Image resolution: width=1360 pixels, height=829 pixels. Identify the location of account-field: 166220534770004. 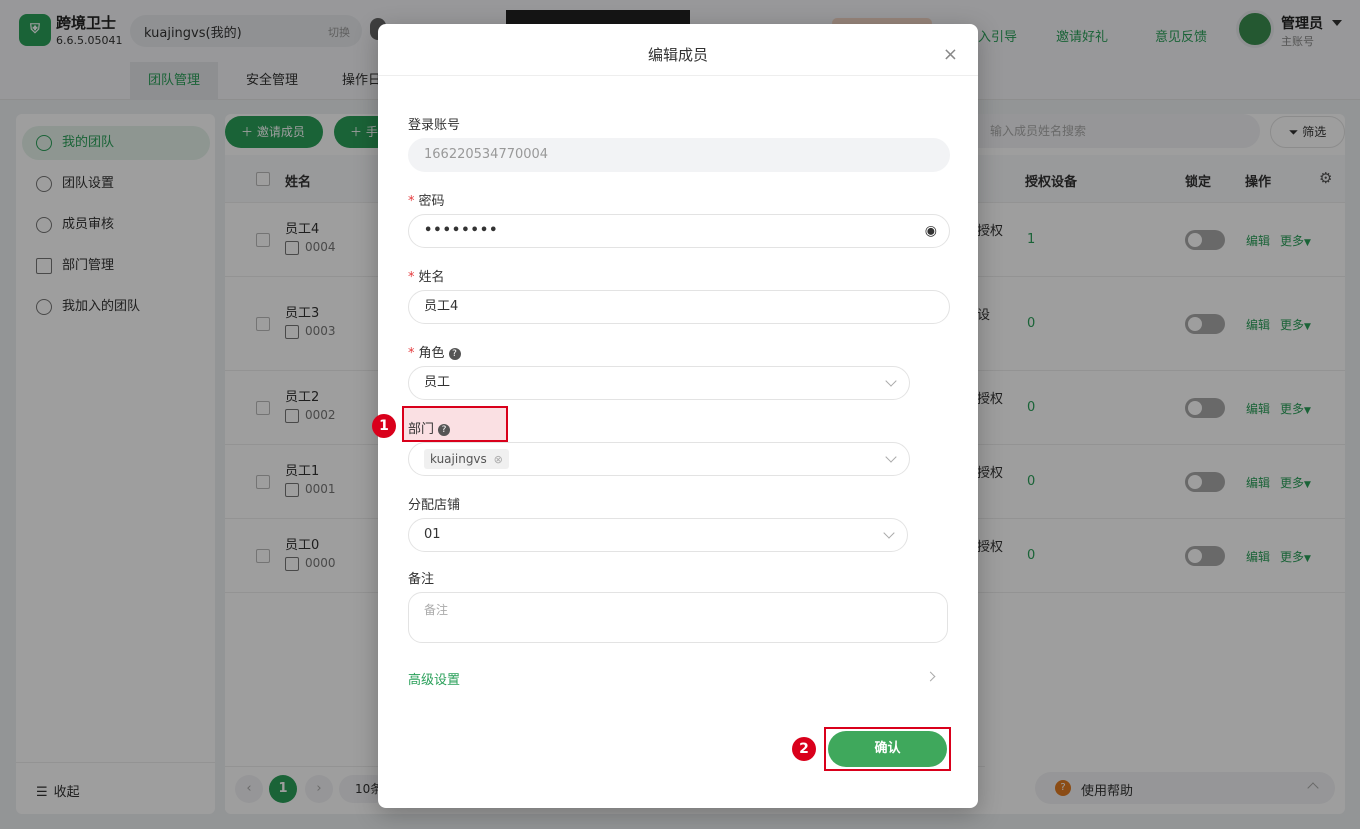
(679, 155).